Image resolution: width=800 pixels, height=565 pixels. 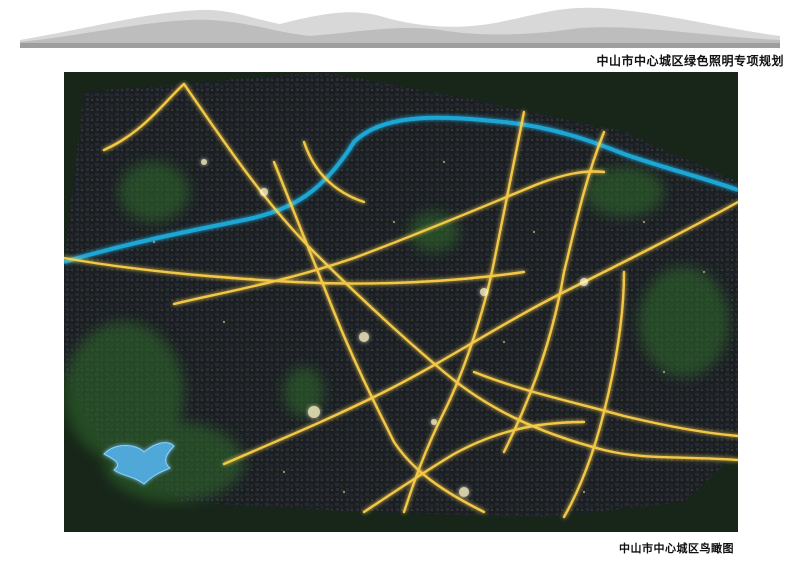 What do you see at coordinates (676, 548) in the screenshot?
I see `figure-caption: 中山市中心城区鸟瞰图` at bounding box center [676, 548].